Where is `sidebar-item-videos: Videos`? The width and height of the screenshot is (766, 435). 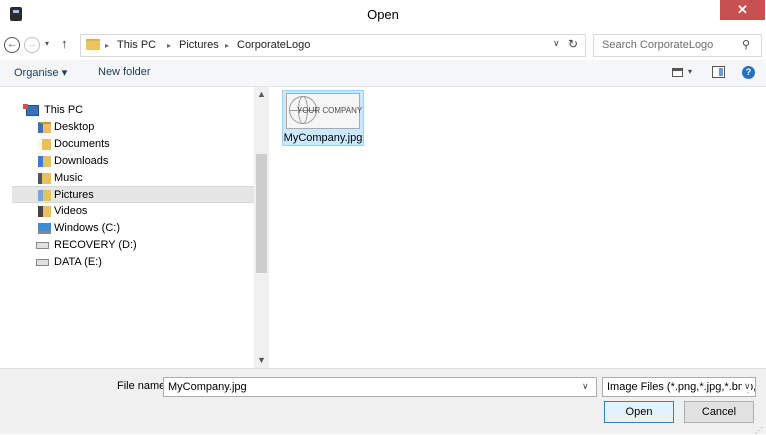
sidebar-item-videos: Videos is located at coordinates (134, 211).